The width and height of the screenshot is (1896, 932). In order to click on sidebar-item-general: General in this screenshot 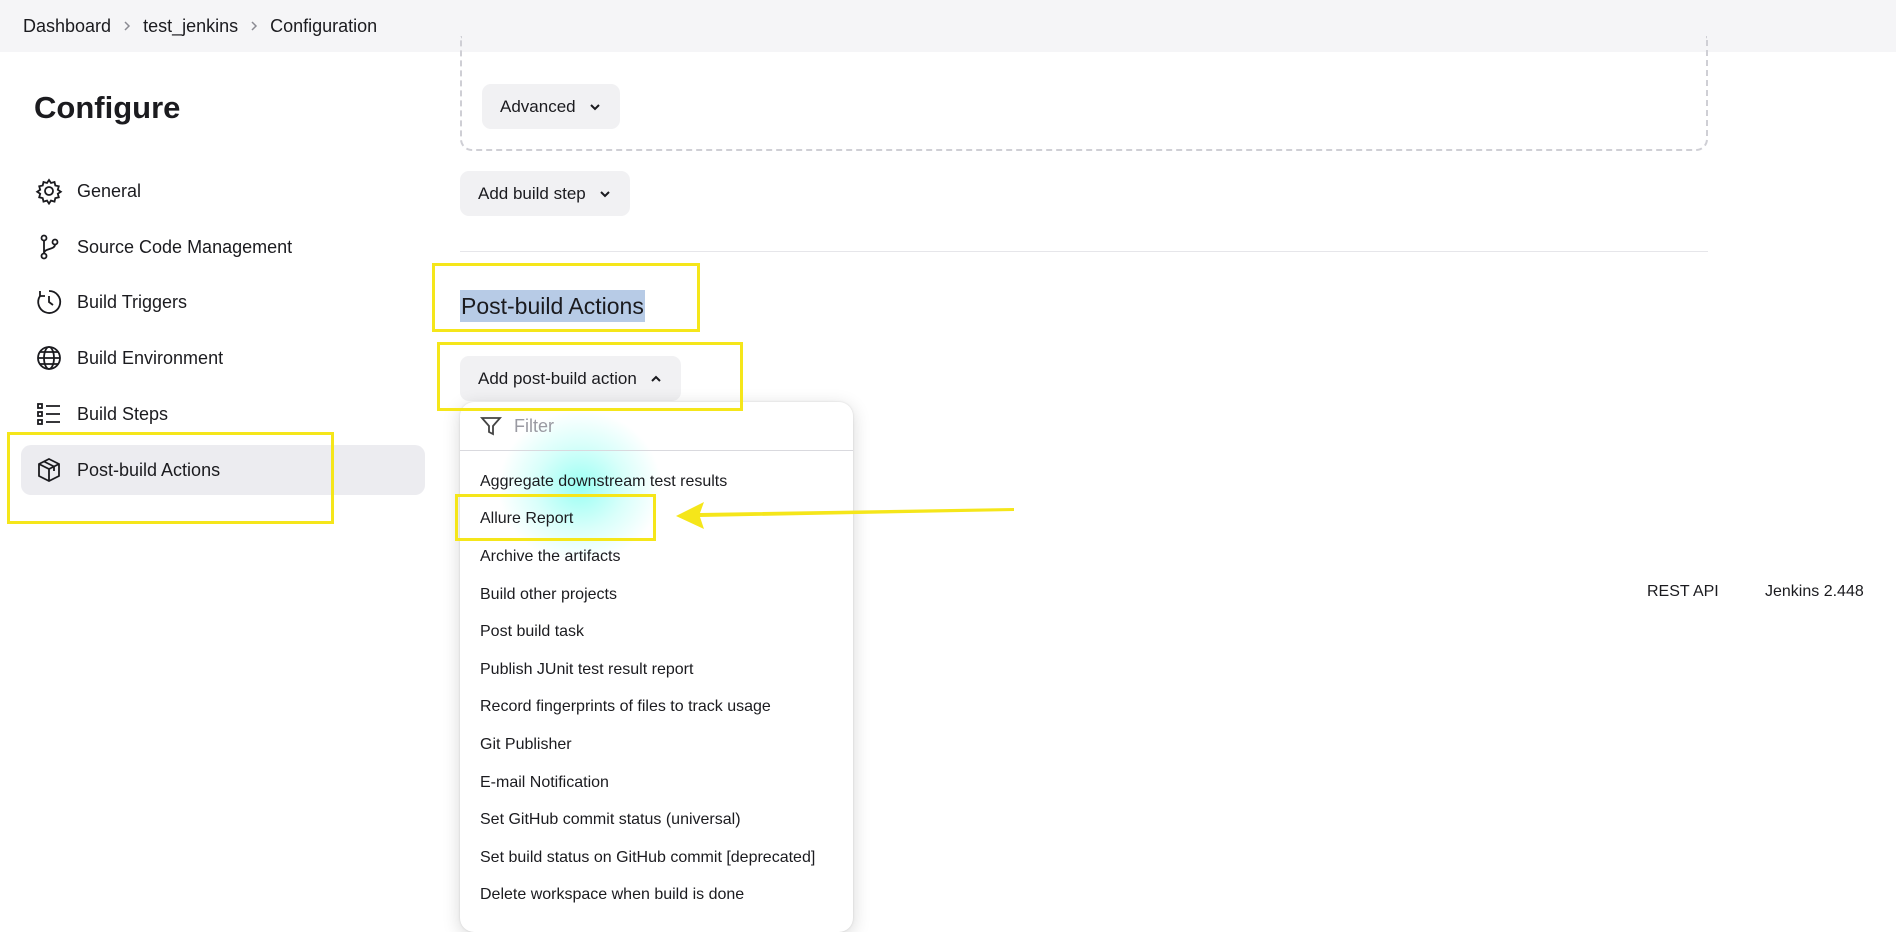, I will do `click(223, 191)`.